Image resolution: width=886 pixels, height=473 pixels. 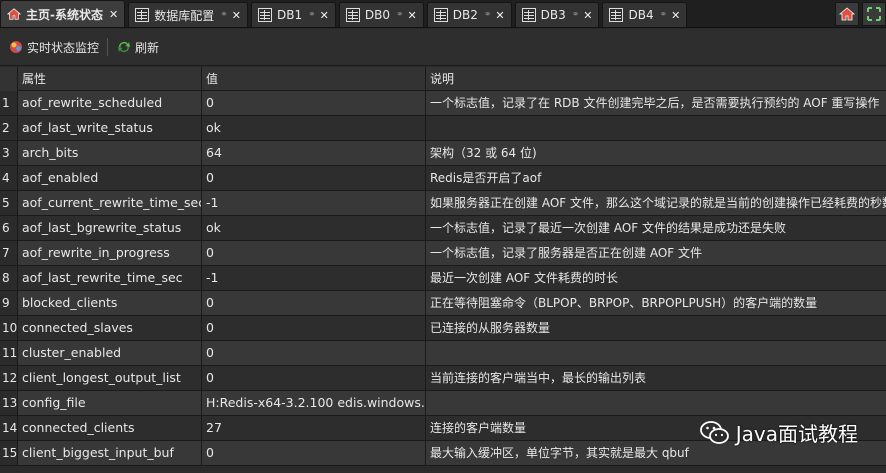 I want to click on attribute-cell: client_longest_output_list, so click(x=110, y=378).